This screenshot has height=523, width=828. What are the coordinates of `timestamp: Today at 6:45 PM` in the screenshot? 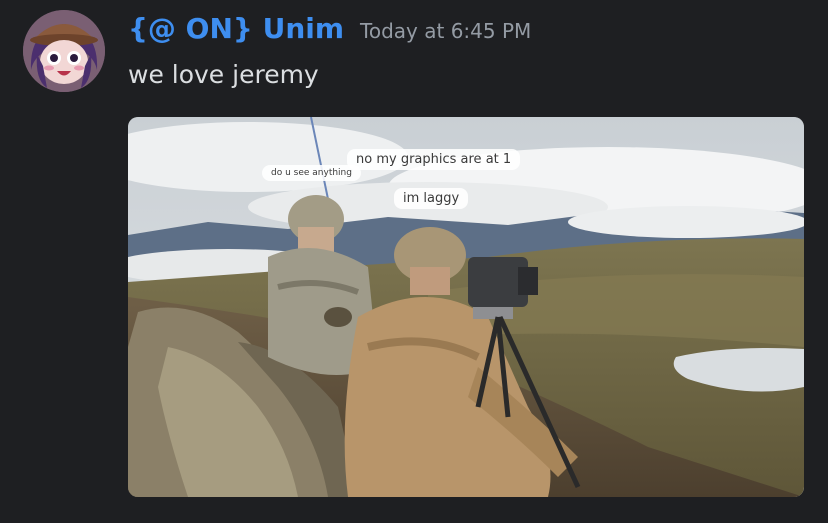 It's located at (445, 31).